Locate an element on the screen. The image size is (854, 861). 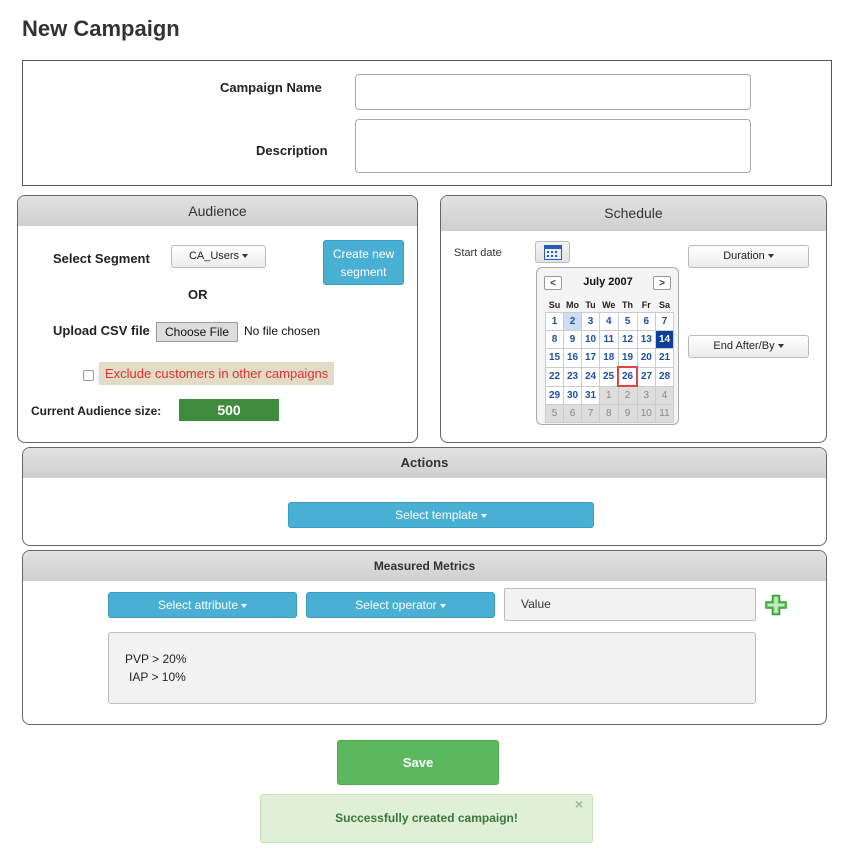
calendar-day-other-month: 9 is located at coordinates (627, 413).